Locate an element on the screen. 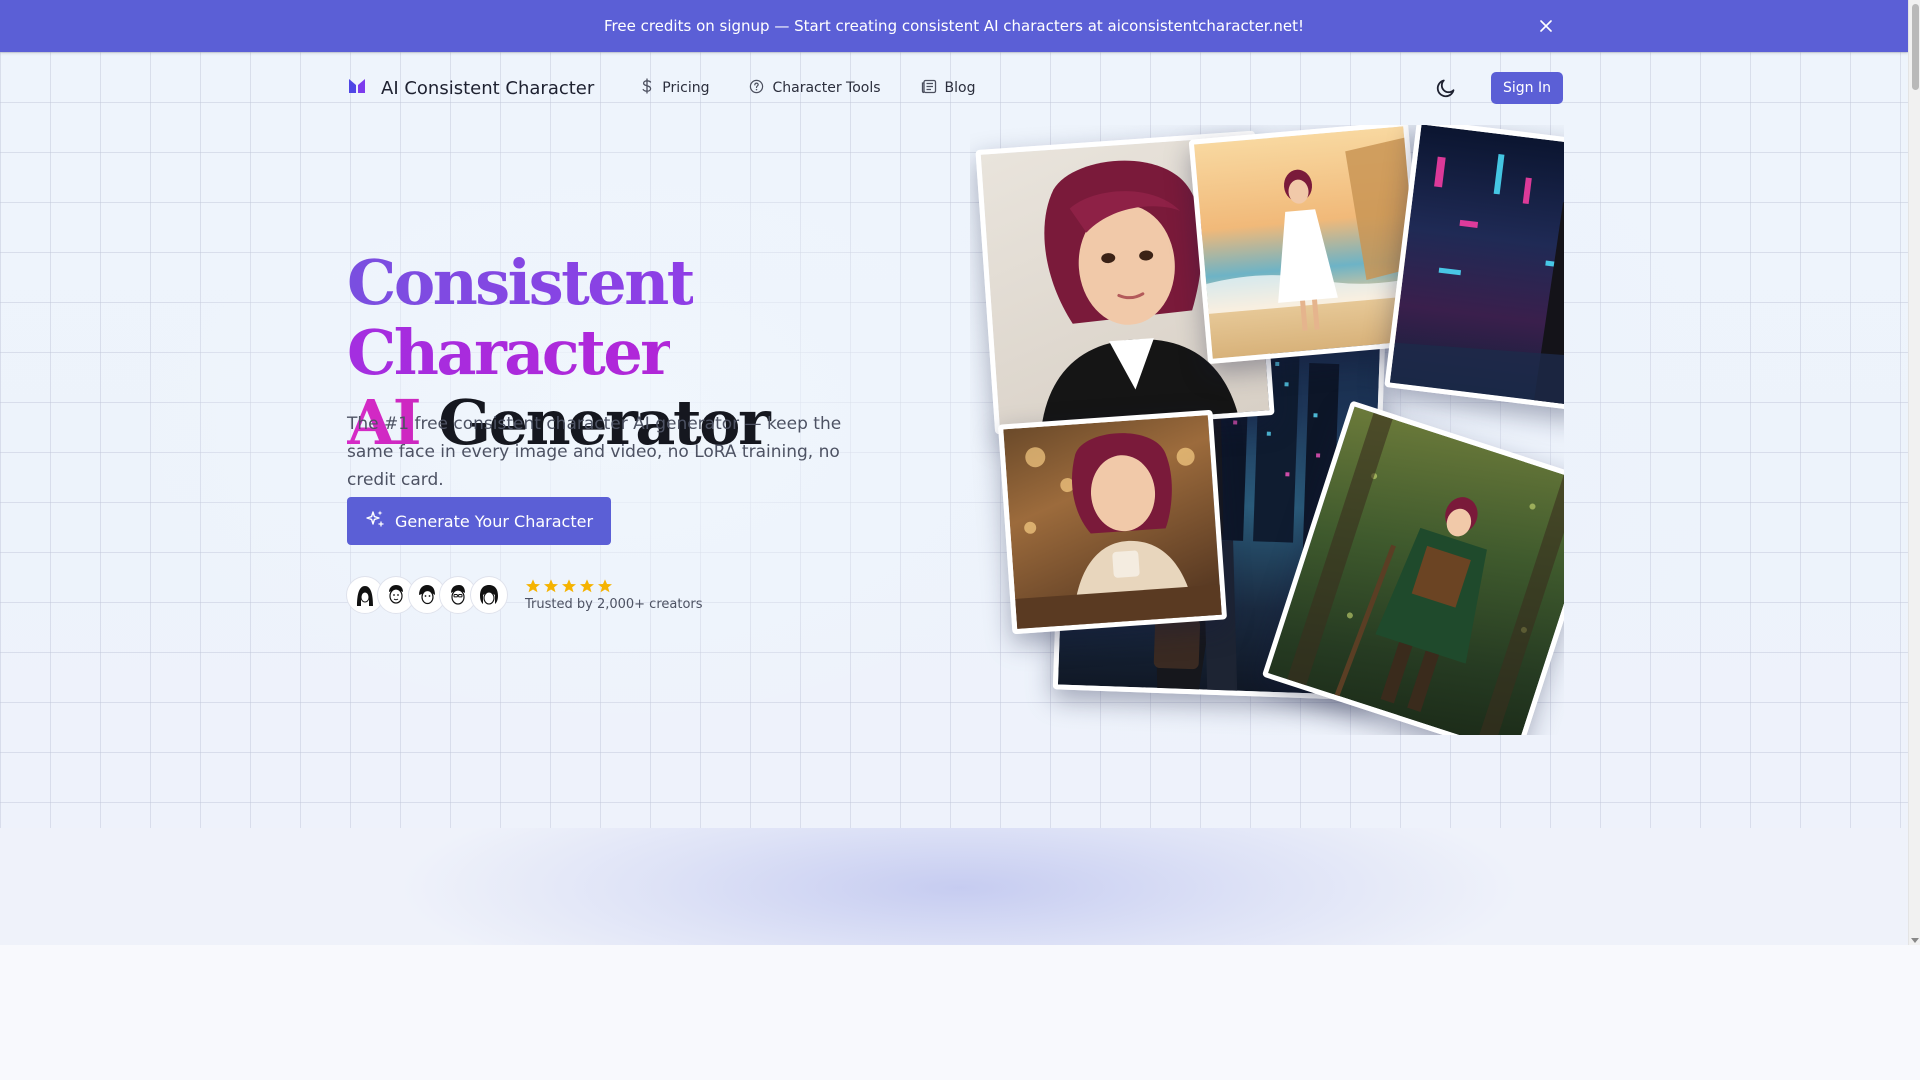 The image size is (1920, 1080). sparkles-icon is located at coordinates (375, 521).